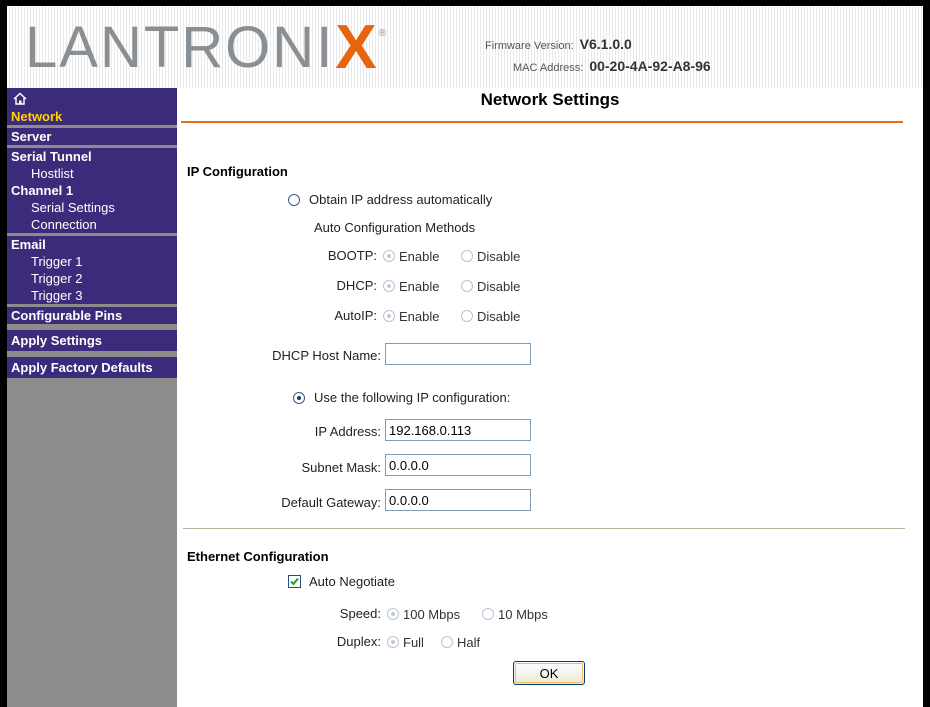 This screenshot has height=707, width=930. I want to click on duplex-full-radio, so click(393, 642).